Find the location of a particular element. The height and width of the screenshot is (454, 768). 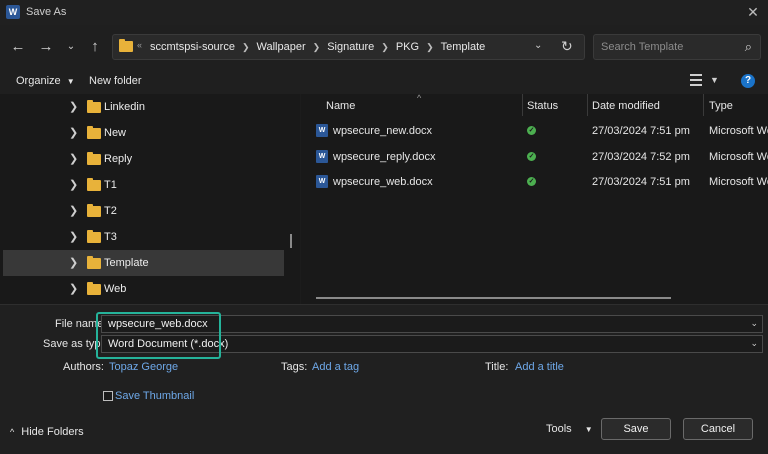

save-thumbnail-checkbox is located at coordinates (108, 396).